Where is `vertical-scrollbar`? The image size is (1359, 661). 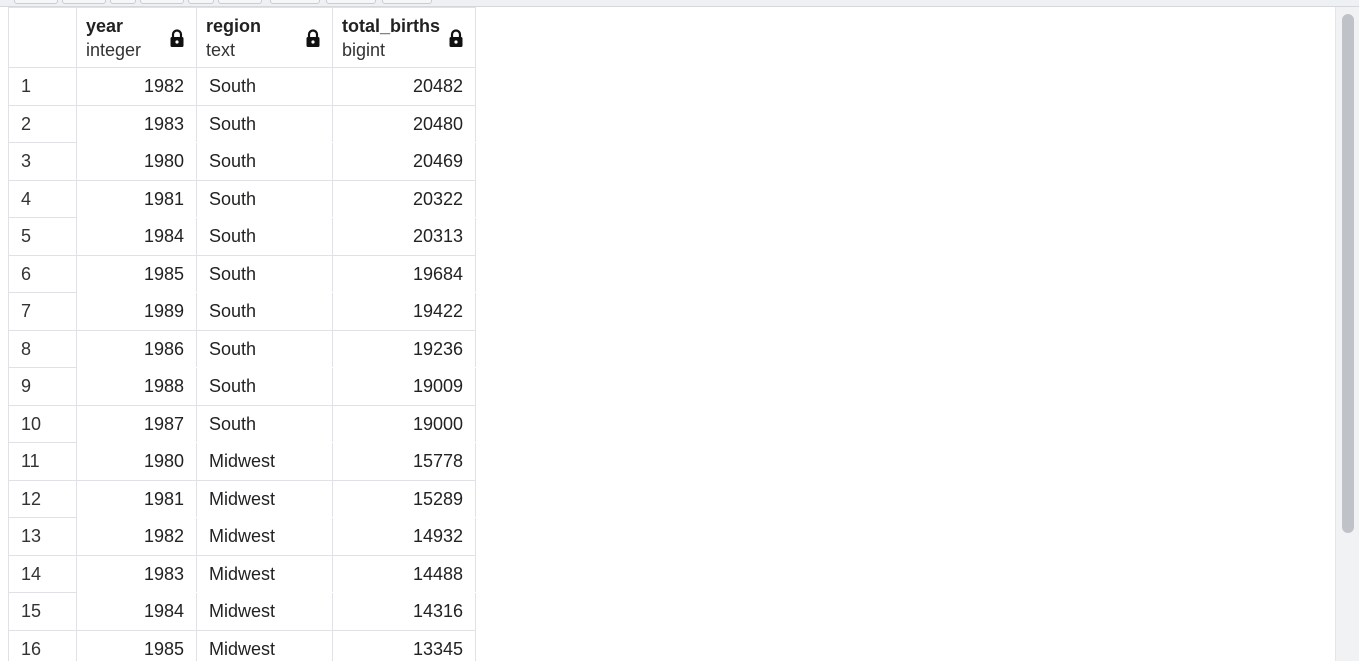 vertical-scrollbar is located at coordinates (1347, 334).